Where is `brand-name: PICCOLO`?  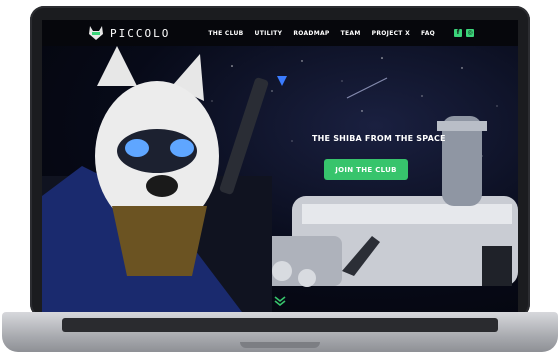 brand-name: PICCOLO is located at coordinates (140, 33).